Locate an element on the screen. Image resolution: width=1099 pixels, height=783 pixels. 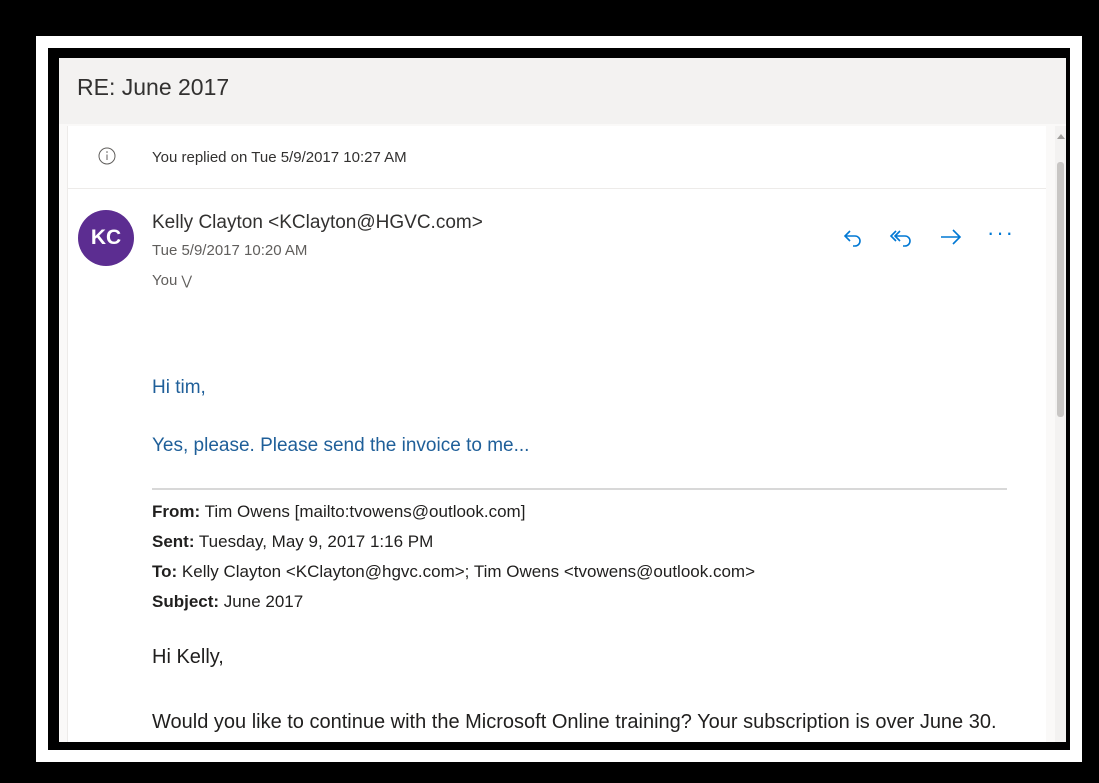
sender-name: Kelly Clayton <KClayton@HGVC.com> is located at coordinates (317, 223).